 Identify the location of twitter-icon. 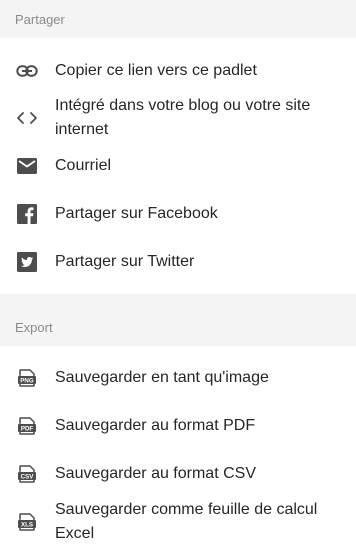
(27, 262).